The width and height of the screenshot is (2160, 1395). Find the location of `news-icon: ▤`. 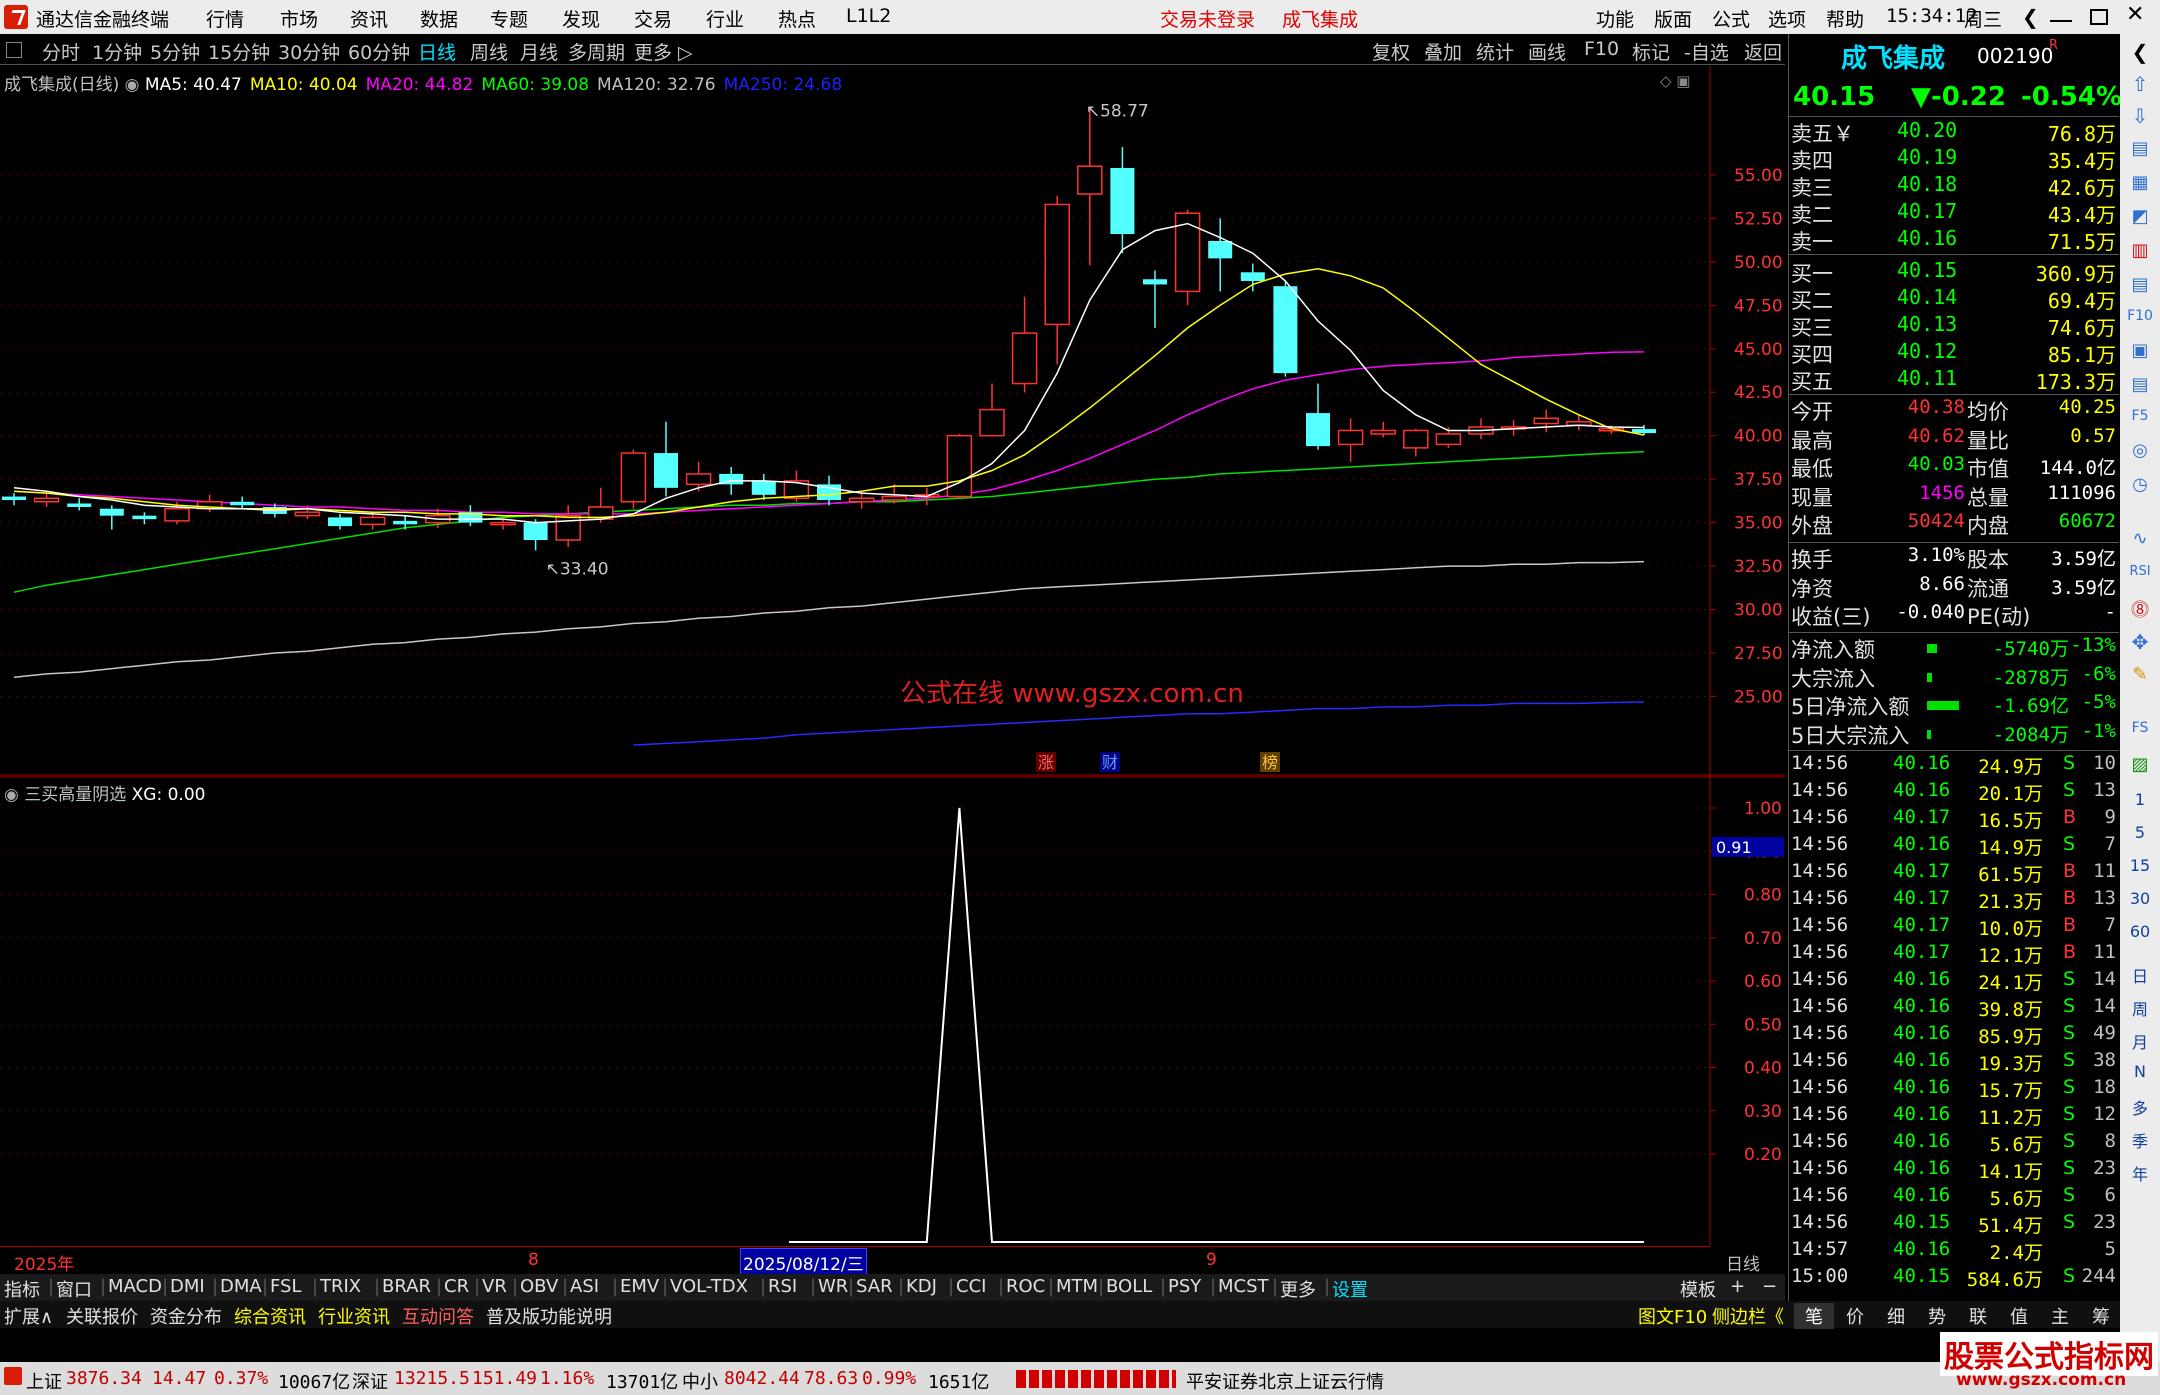

news-icon: ▤ is located at coordinates (2140, 384).